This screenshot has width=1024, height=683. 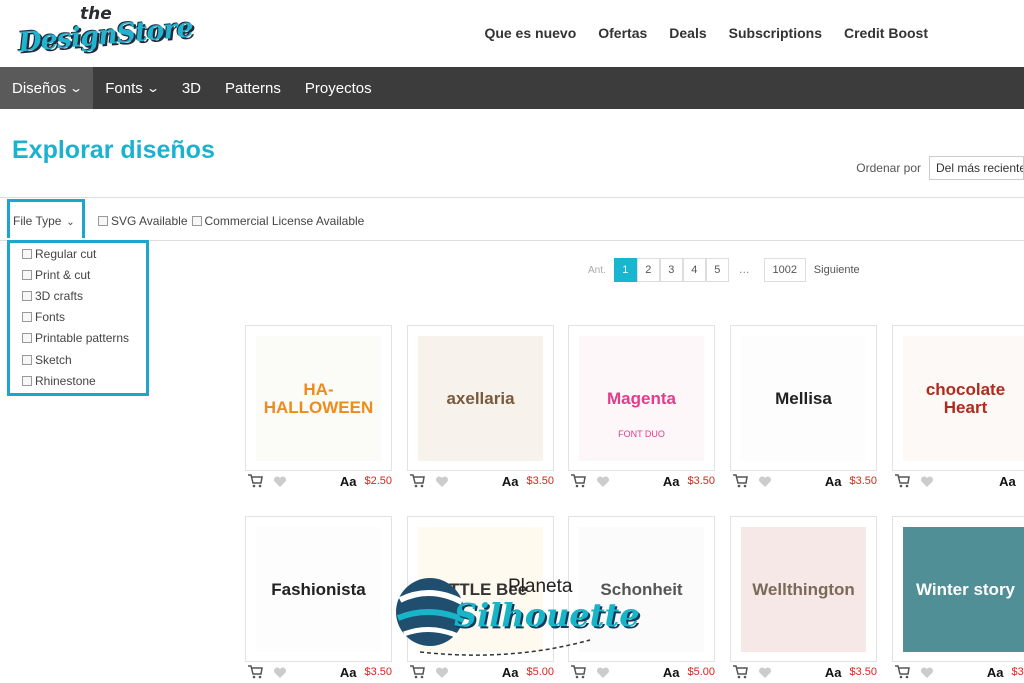 What do you see at coordinates (66, 253) in the screenshot?
I see `option-label: Regular cut` at bounding box center [66, 253].